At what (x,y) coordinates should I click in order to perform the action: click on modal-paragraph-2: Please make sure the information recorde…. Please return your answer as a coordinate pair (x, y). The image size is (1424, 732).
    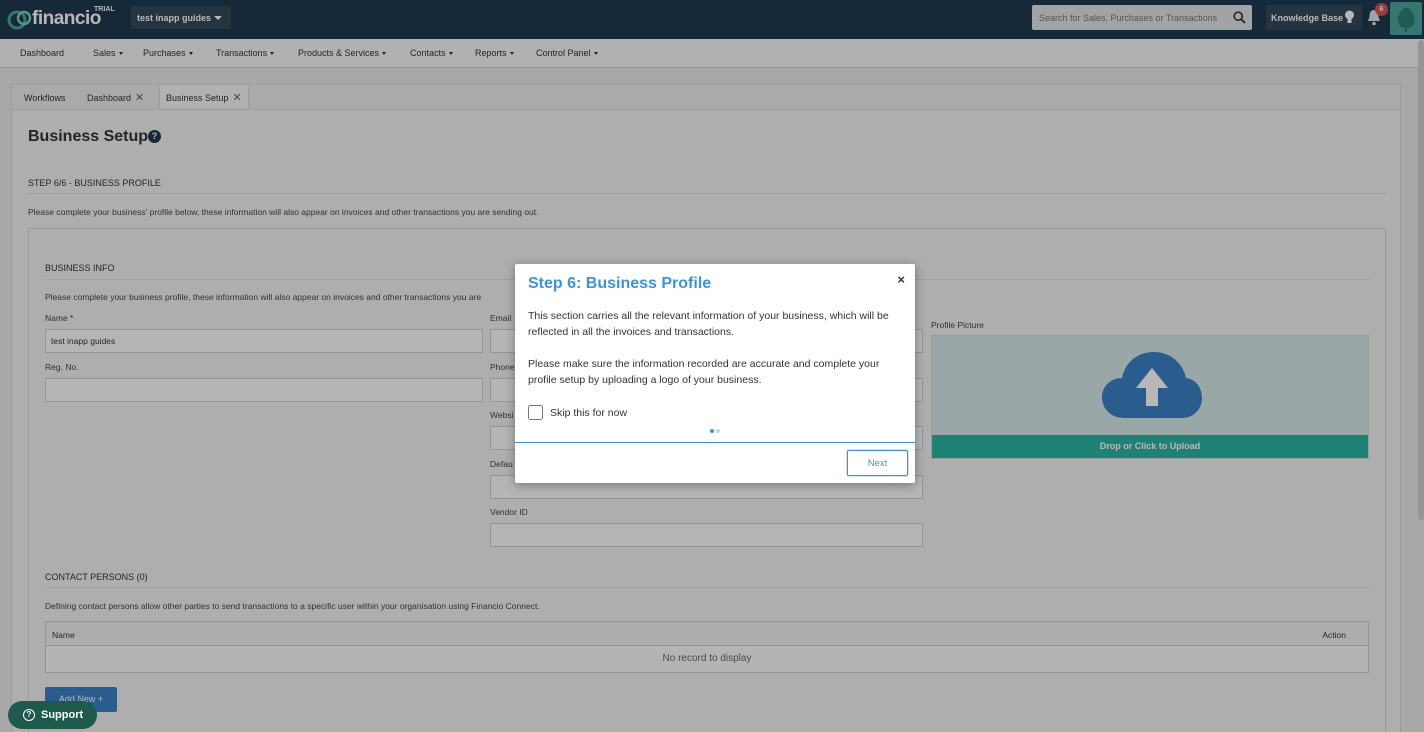
    Looking at the image, I should click on (704, 372).